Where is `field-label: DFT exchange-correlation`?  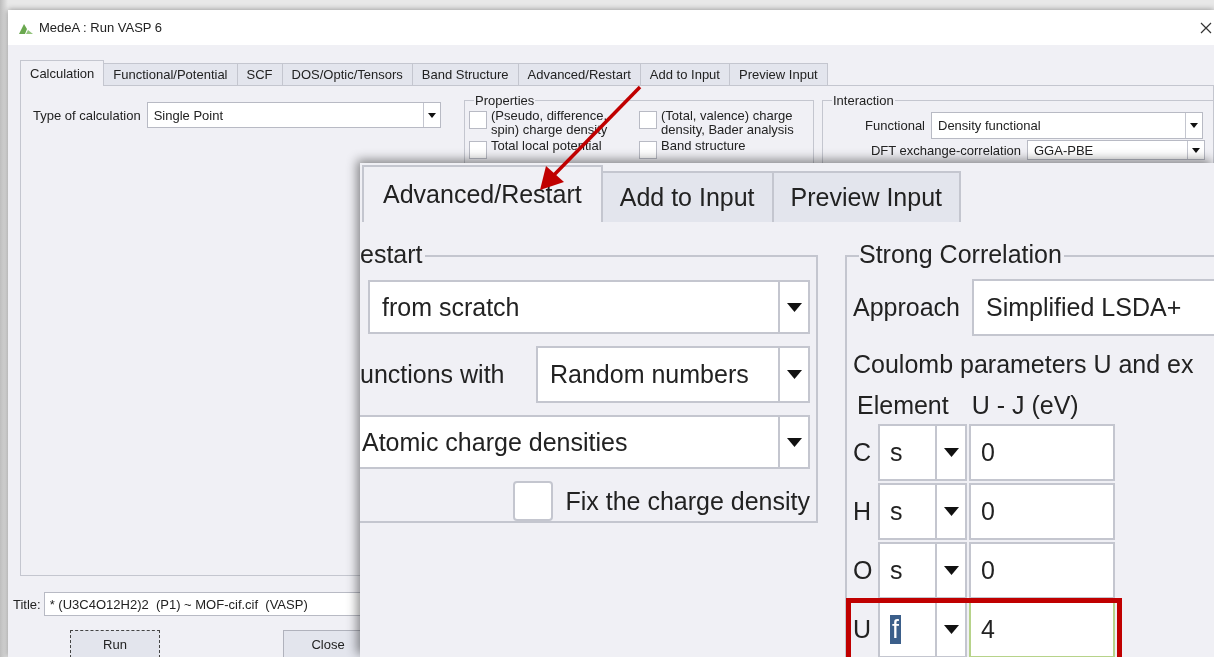 field-label: DFT exchange-correlation is located at coordinates (945, 150).